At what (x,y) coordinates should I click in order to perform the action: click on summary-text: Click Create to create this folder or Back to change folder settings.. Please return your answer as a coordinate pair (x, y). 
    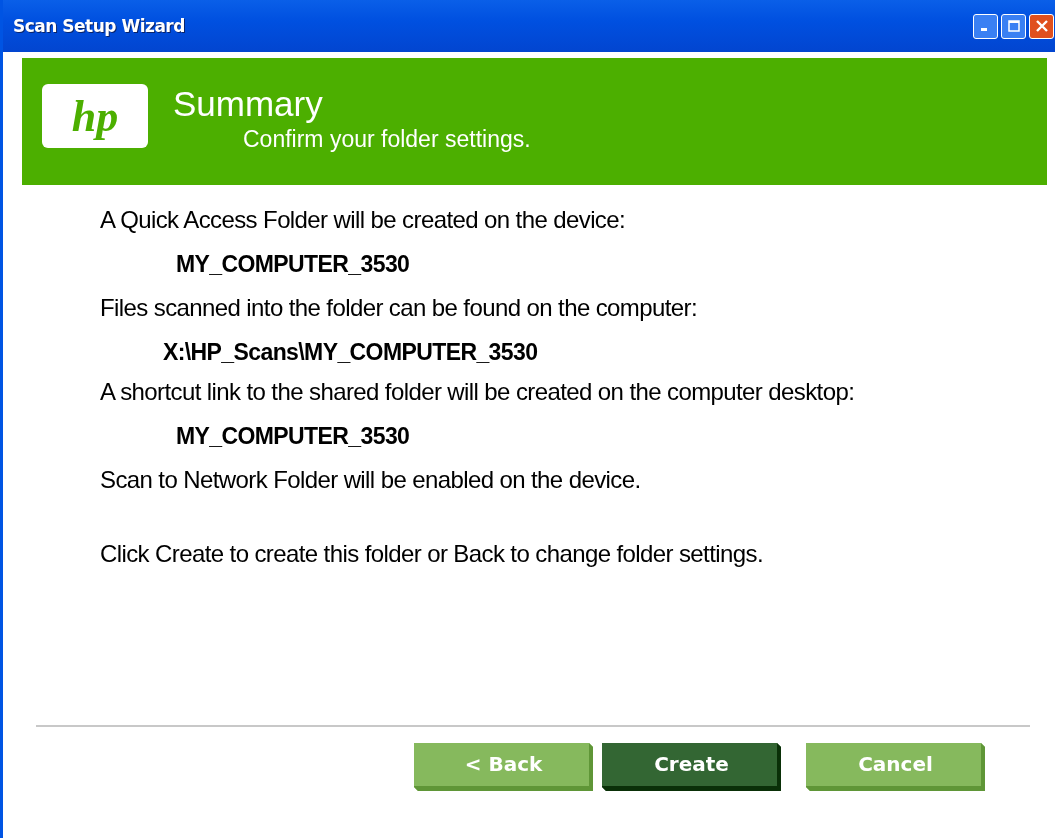
    Looking at the image, I should click on (432, 555).